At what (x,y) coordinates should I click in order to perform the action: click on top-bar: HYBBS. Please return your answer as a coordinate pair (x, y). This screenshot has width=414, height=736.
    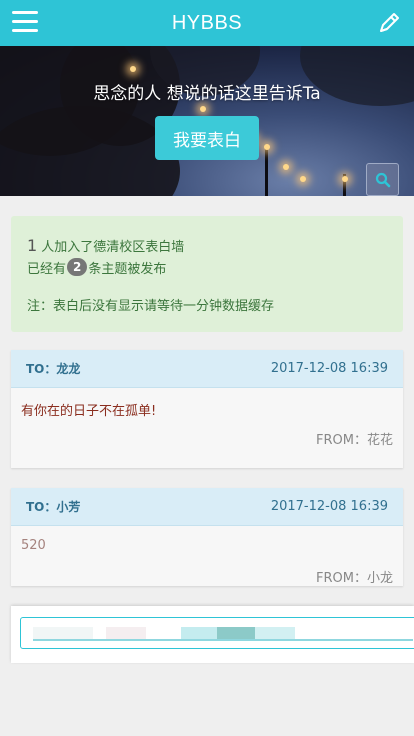
    Looking at the image, I should click on (207, 23).